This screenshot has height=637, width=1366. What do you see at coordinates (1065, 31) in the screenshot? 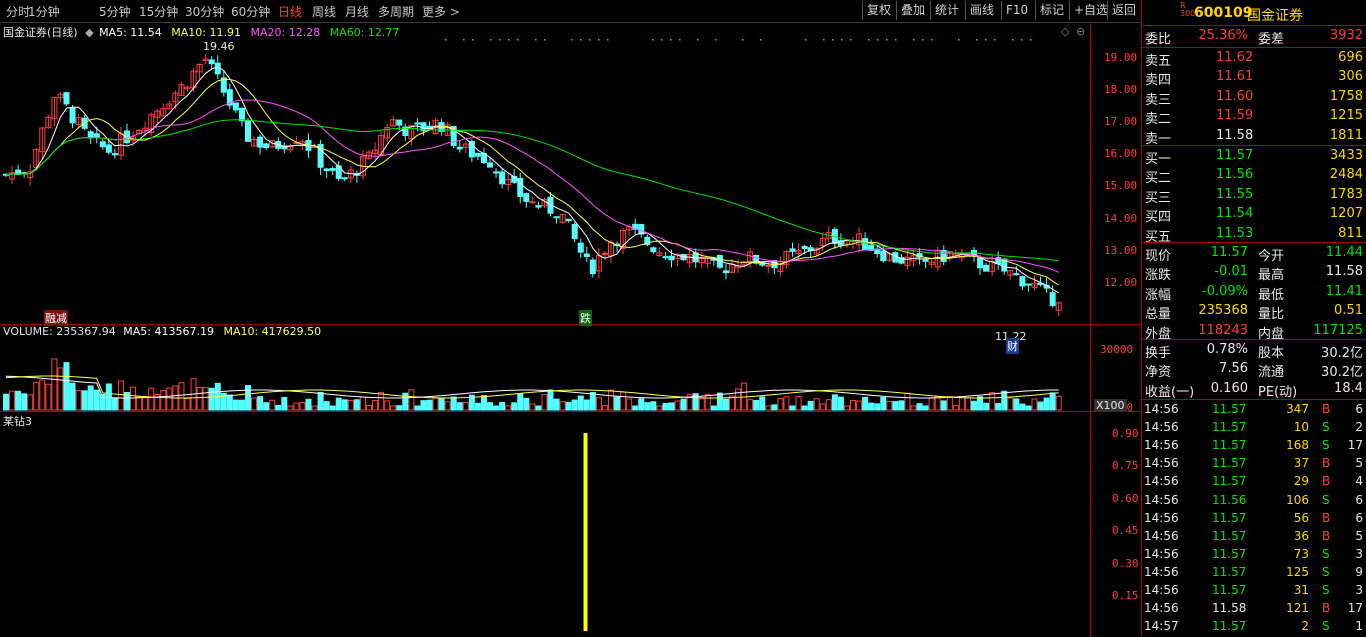
I see `diamond-icon: ◇` at bounding box center [1065, 31].